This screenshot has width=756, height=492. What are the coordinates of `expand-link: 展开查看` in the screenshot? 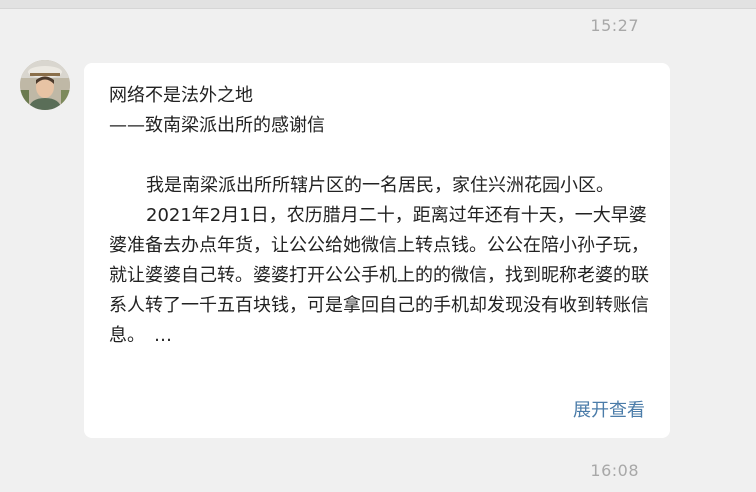 It's located at (609, 409).